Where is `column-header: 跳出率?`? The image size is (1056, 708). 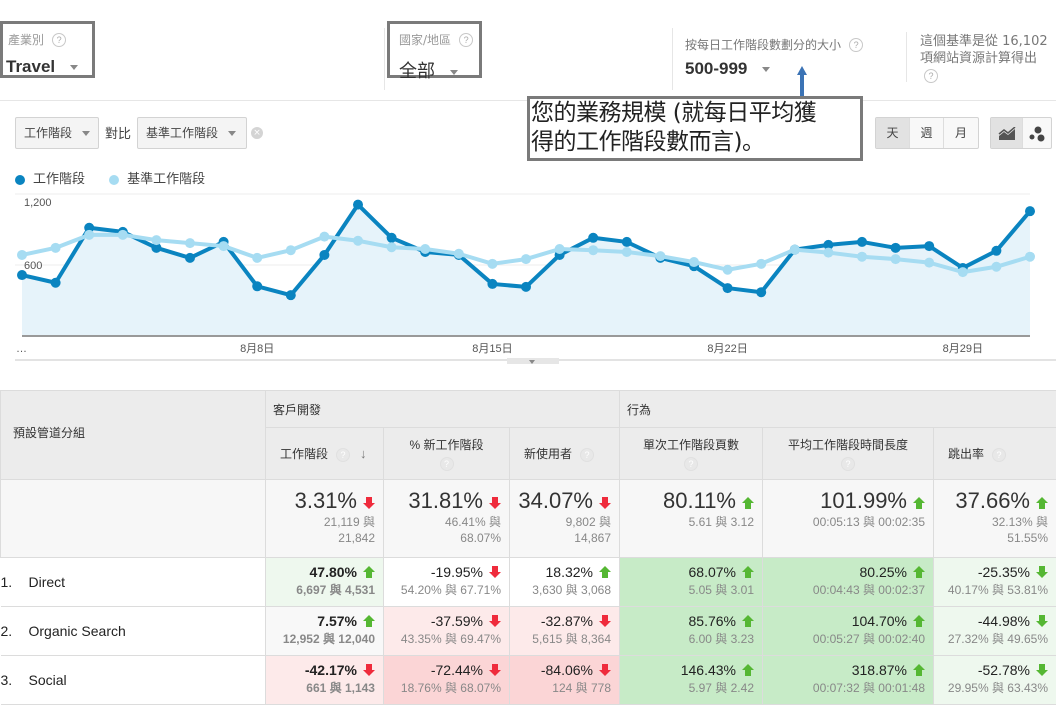
column-header: 跳出率? is located at coordinates (994, 453).